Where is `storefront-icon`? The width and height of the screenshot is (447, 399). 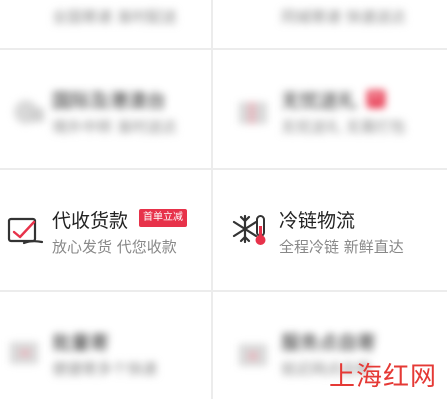 storefront-icon is located at coordinates (253, 352).